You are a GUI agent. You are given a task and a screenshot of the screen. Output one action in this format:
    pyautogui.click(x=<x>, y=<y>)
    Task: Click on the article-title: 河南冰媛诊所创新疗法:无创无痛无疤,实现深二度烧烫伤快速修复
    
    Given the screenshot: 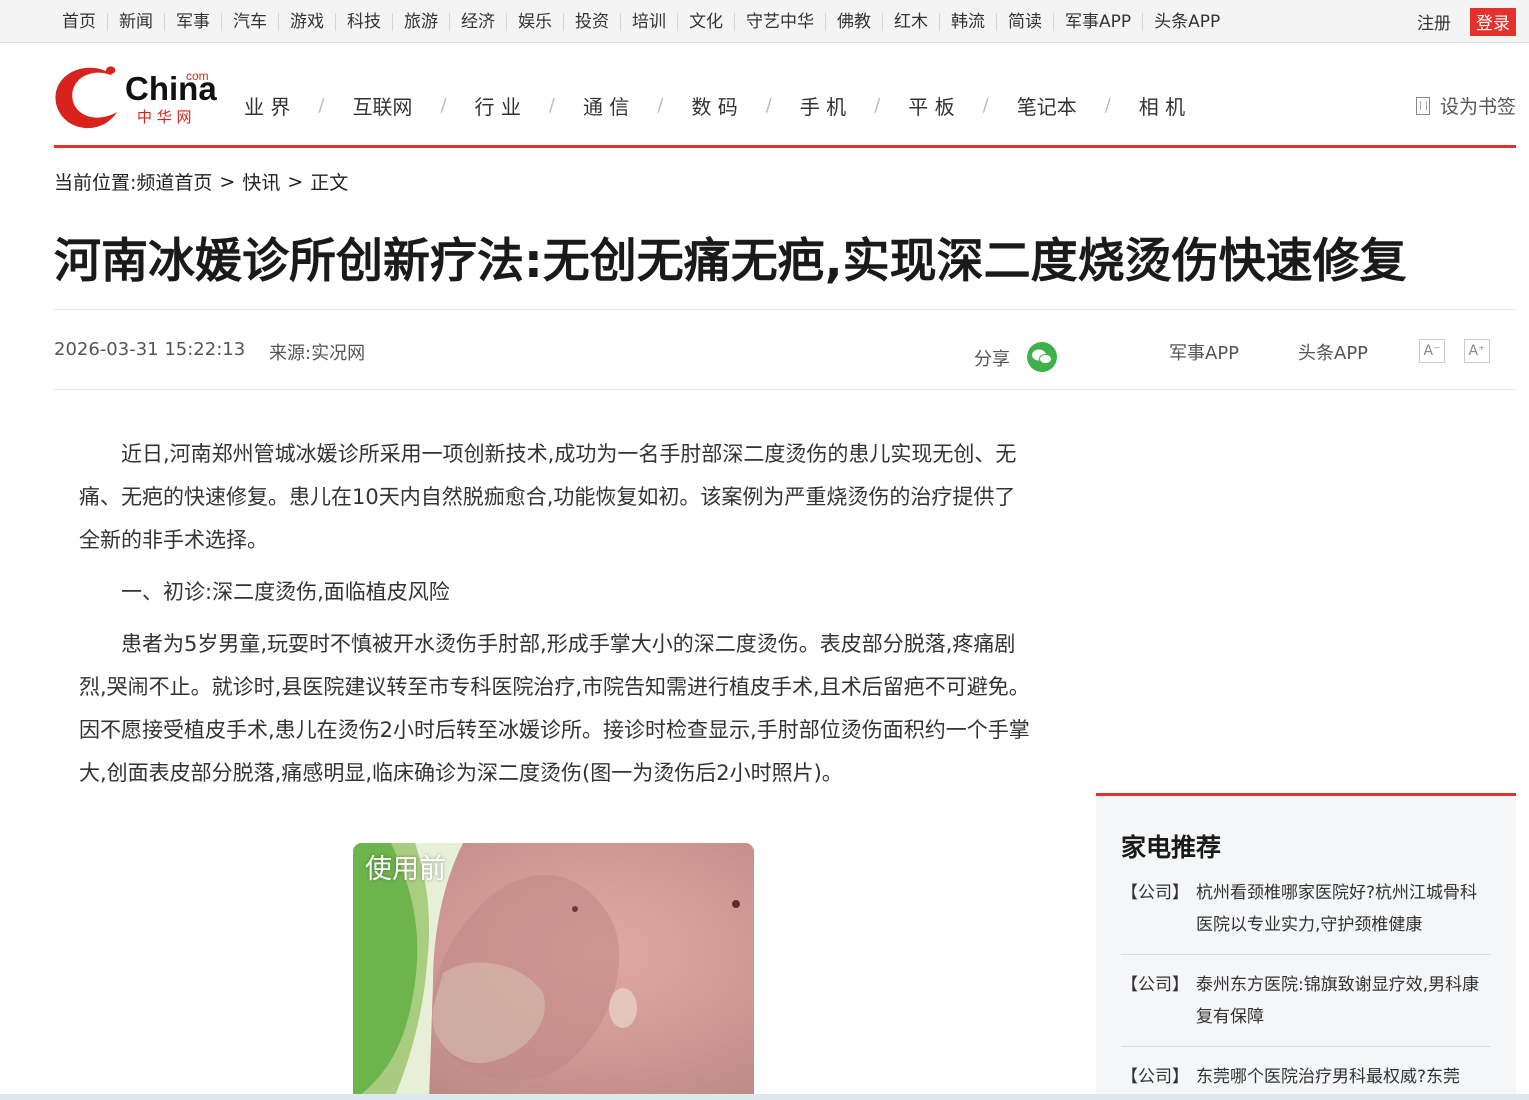 What is the action you would take?
    pyautogui.click(x=730, y=261)
    